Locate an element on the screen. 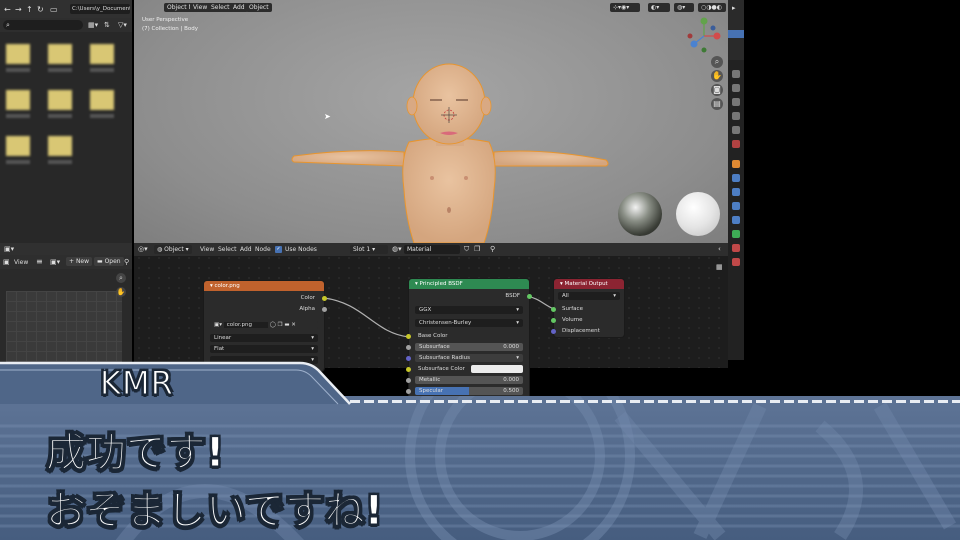 The image size is (960, 540). specular-socket is located at coordinates (408, 391).